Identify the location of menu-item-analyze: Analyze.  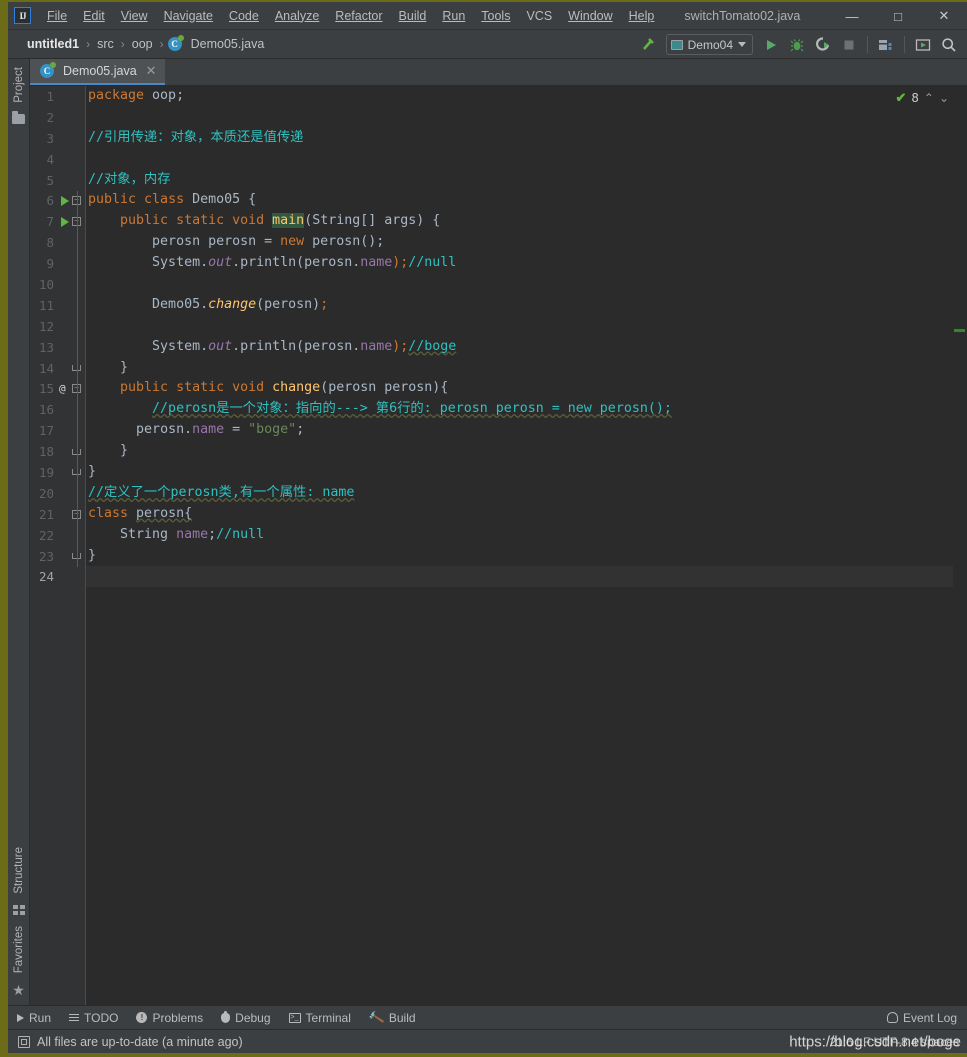
(297, 16).